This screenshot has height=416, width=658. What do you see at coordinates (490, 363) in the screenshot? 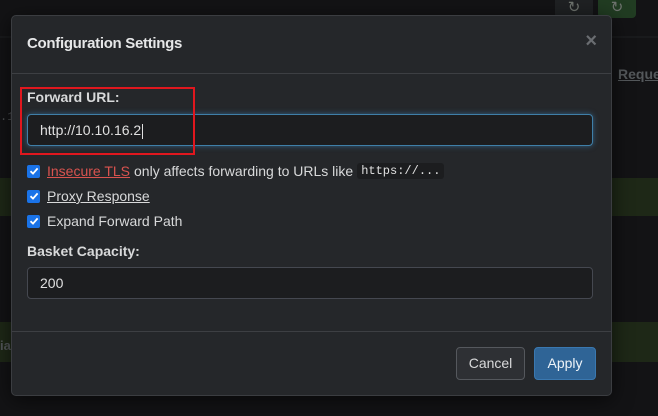
I see `cancel-button: Cancel` at bounding box center [490, 363].